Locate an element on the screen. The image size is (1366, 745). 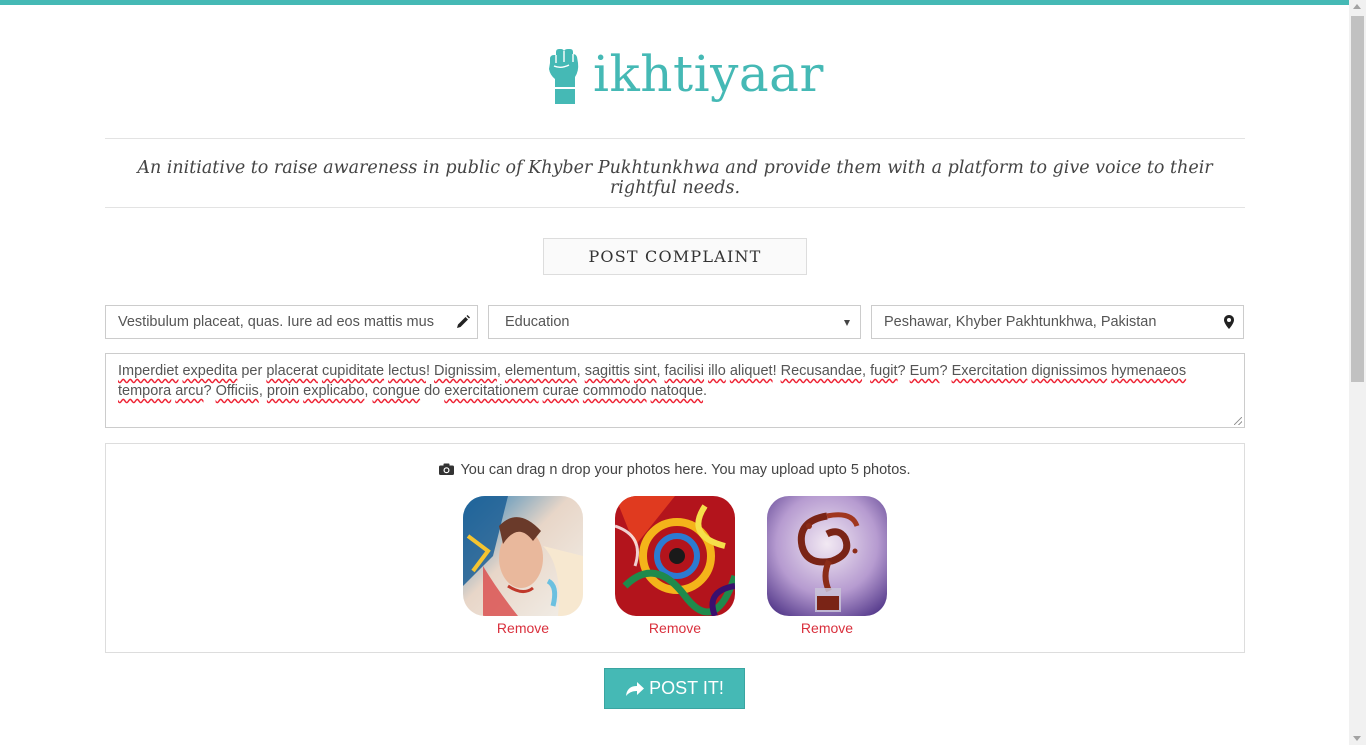
top-accent-bar is located at coordinates (674, 2).